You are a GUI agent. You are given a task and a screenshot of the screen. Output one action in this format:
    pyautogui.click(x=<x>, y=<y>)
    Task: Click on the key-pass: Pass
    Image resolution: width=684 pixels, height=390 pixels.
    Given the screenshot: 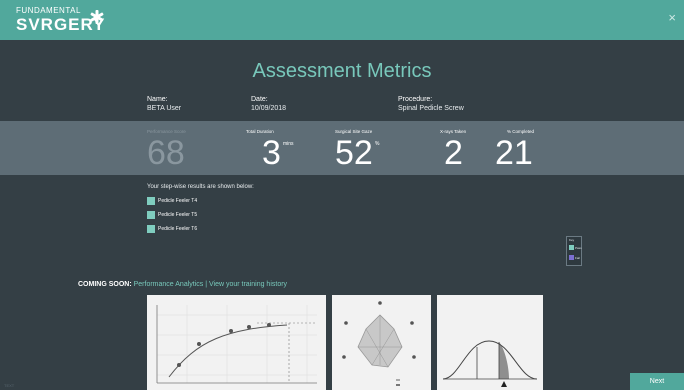 What is the action you would take?
    pyautogui.click(x=575, y=247)
    